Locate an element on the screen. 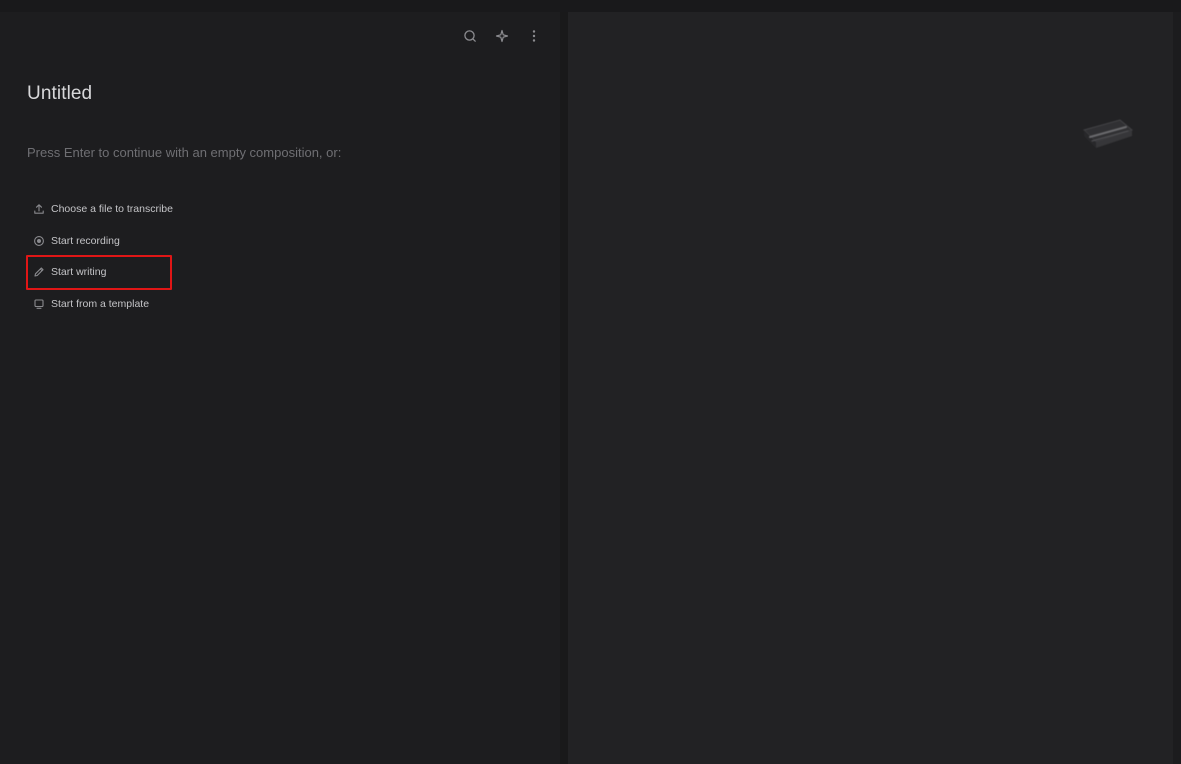  choose-file-option: Choose a file to transcribe is located at coordinates (177, 209).